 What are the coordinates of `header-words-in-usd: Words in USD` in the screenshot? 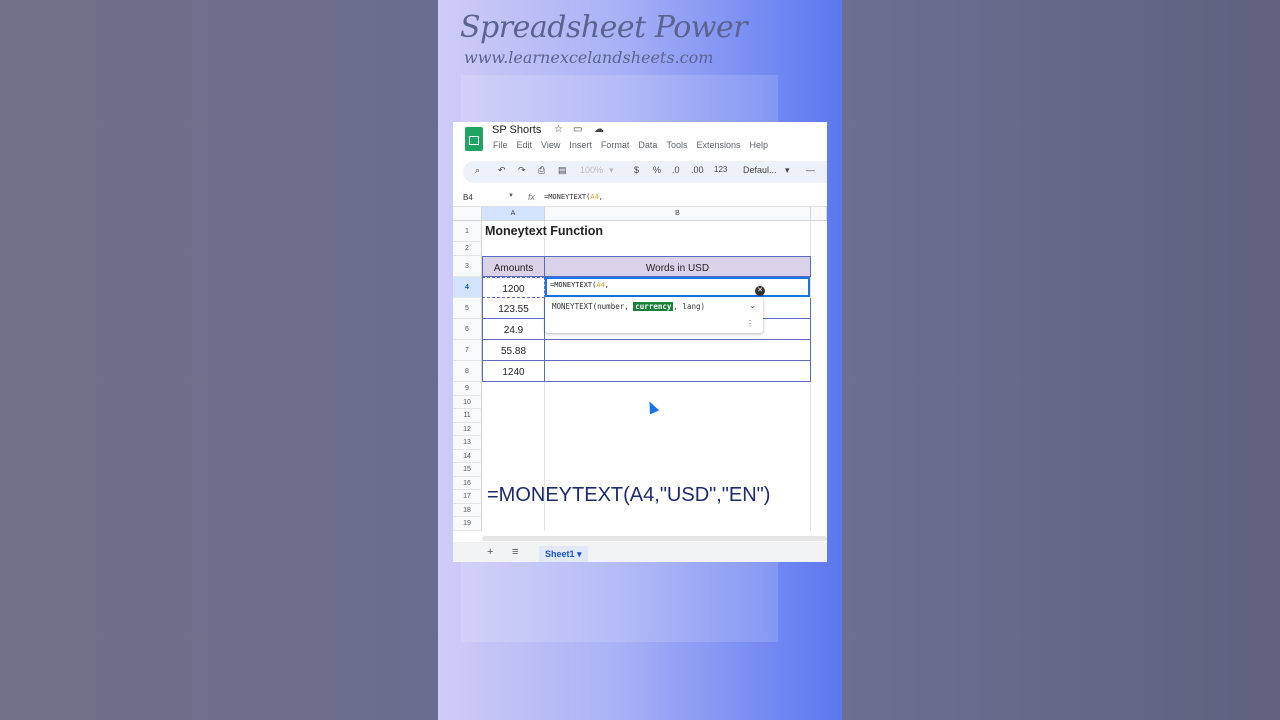 It's located at (677, 266).